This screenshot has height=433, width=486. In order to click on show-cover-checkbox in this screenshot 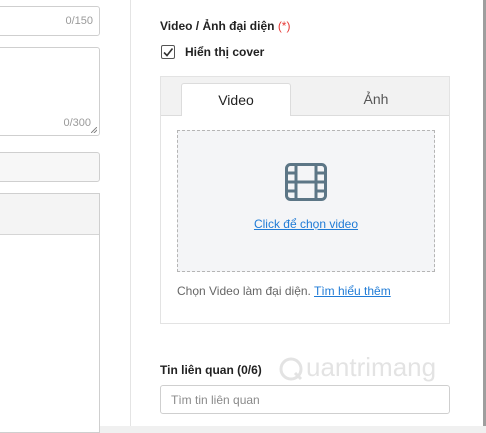, I will do `click(168, 52)`.